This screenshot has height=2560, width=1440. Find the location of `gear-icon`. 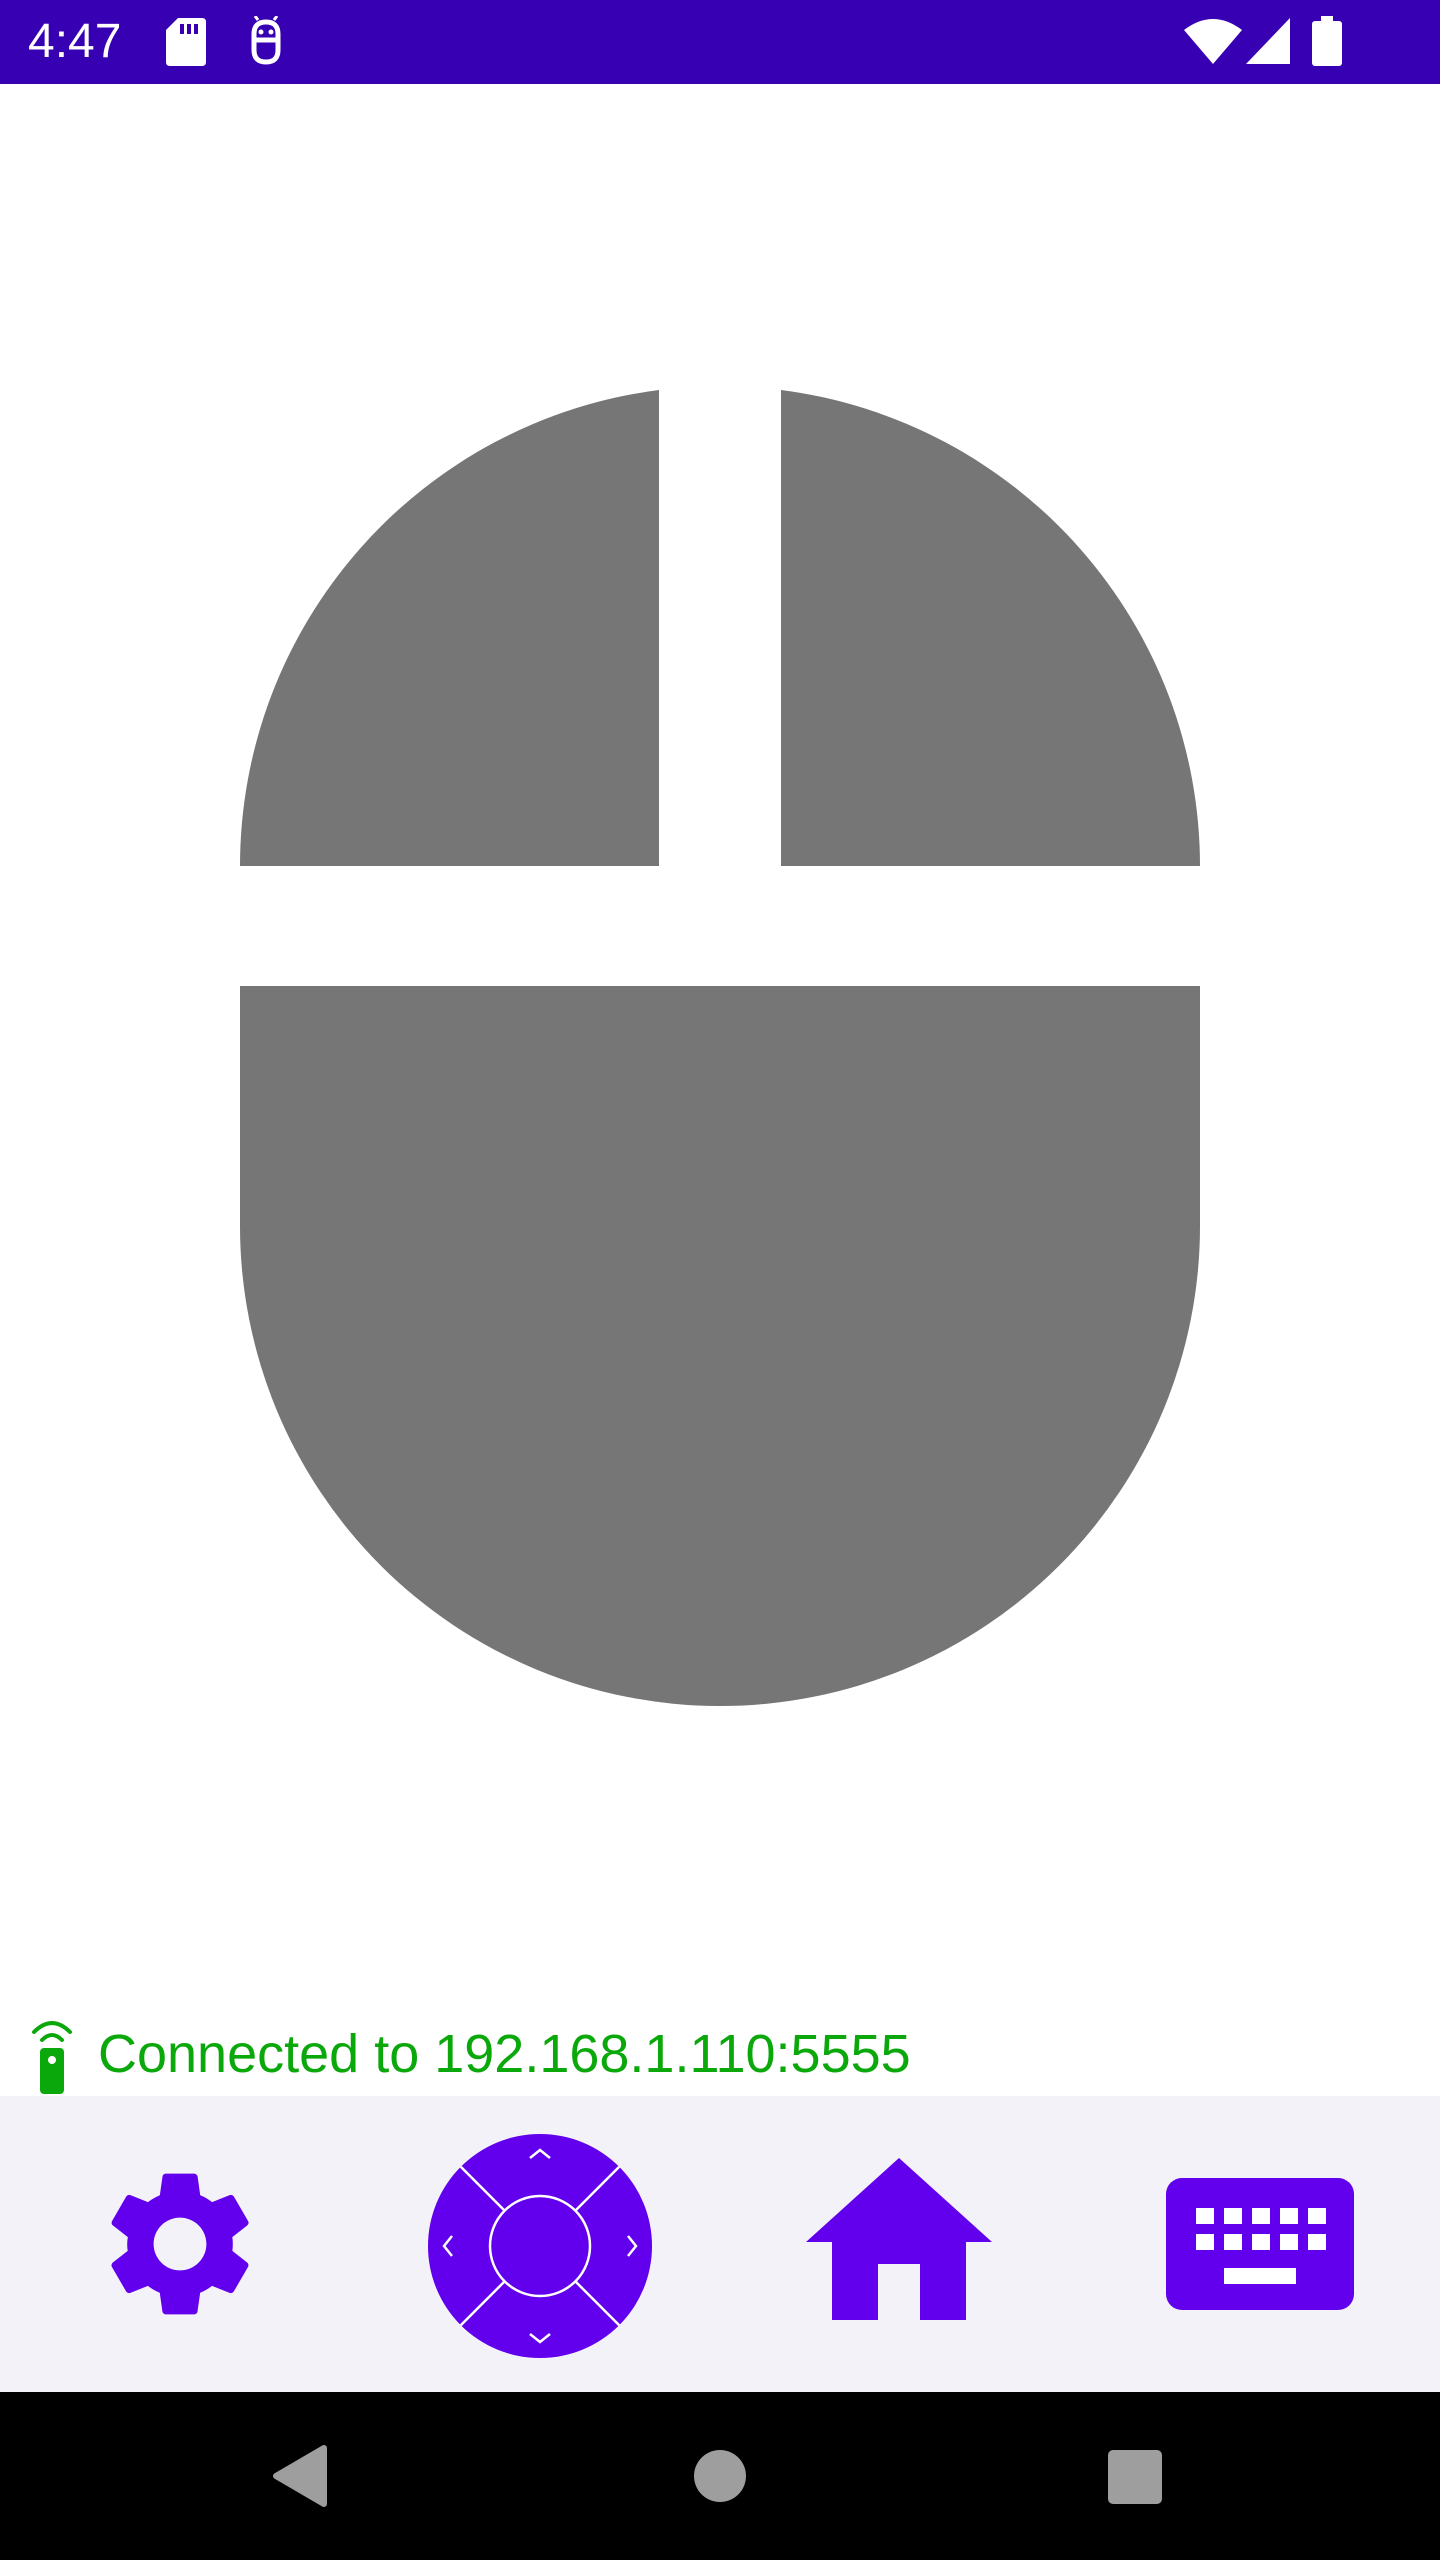

gear-icon is located at coordinates (180, 2244).